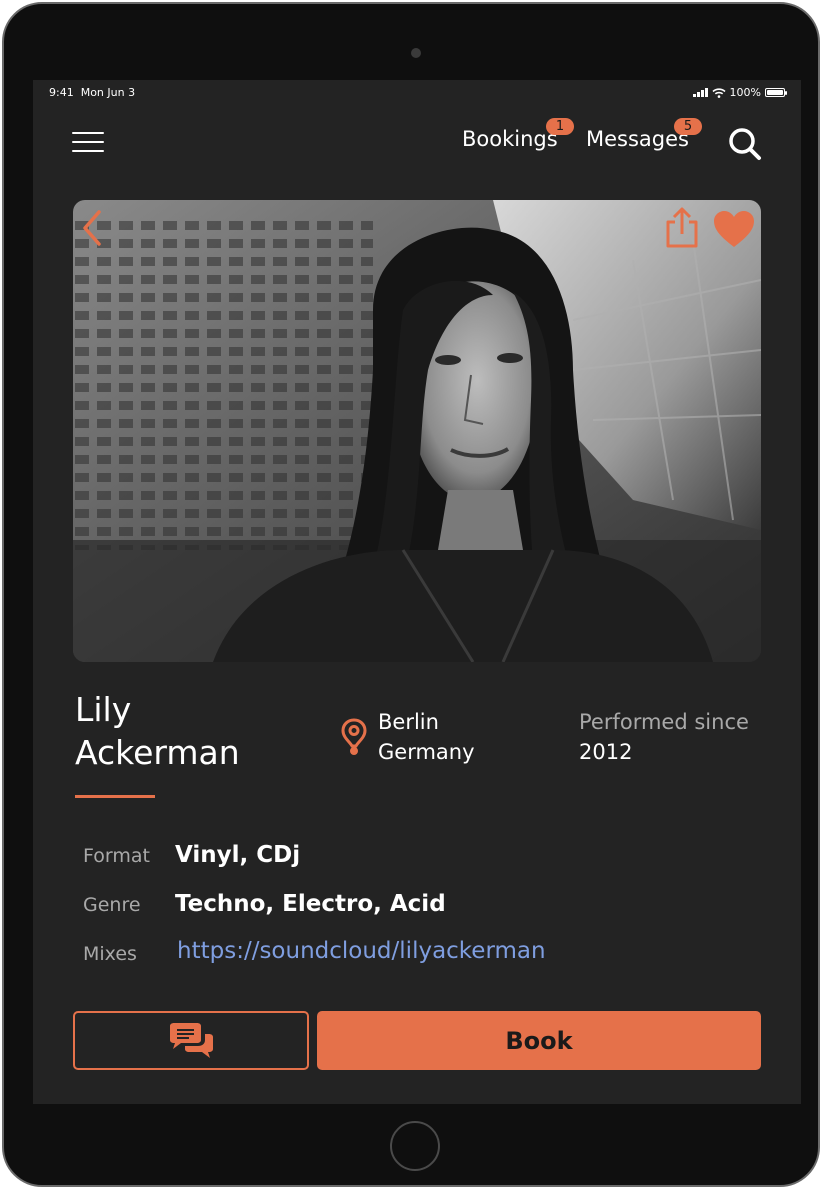  I want to click on status-time: 9:41, so click(61, 92).